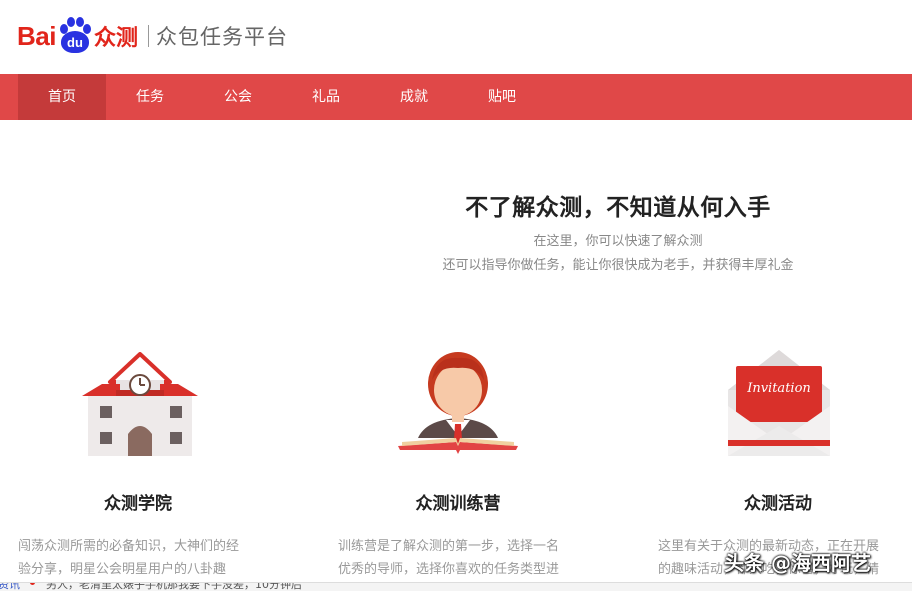 Image resolution: width=912 pixels, height=591 pixels. What do you see at coordinates (122, 569) in the screenshot?
I see `feature-desc-academy-line2: 验分享，明星公会明星用户的八卦趣` at bounding box center [122, 569].